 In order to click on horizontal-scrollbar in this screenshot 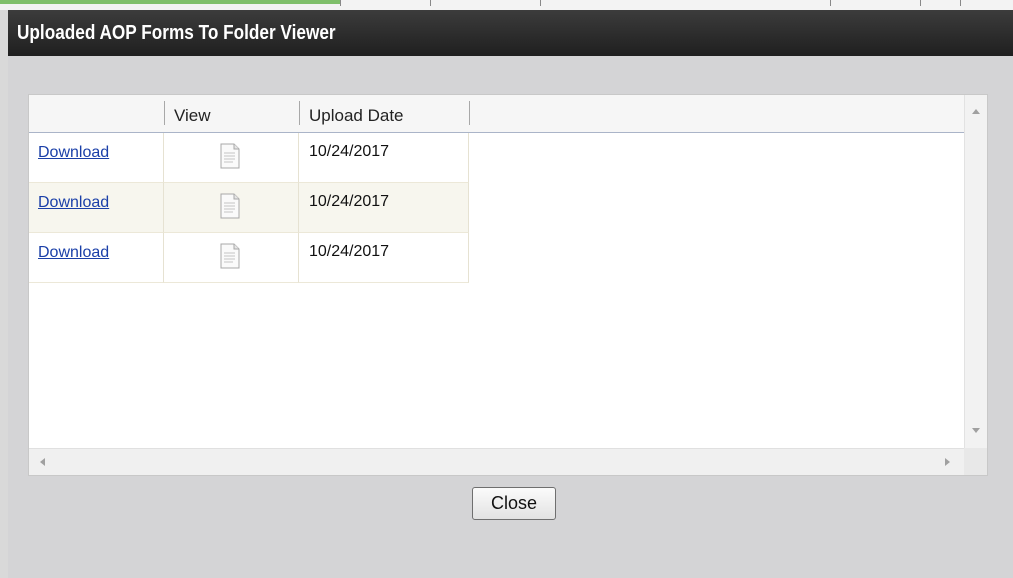, I will do `click(497, 461)`.